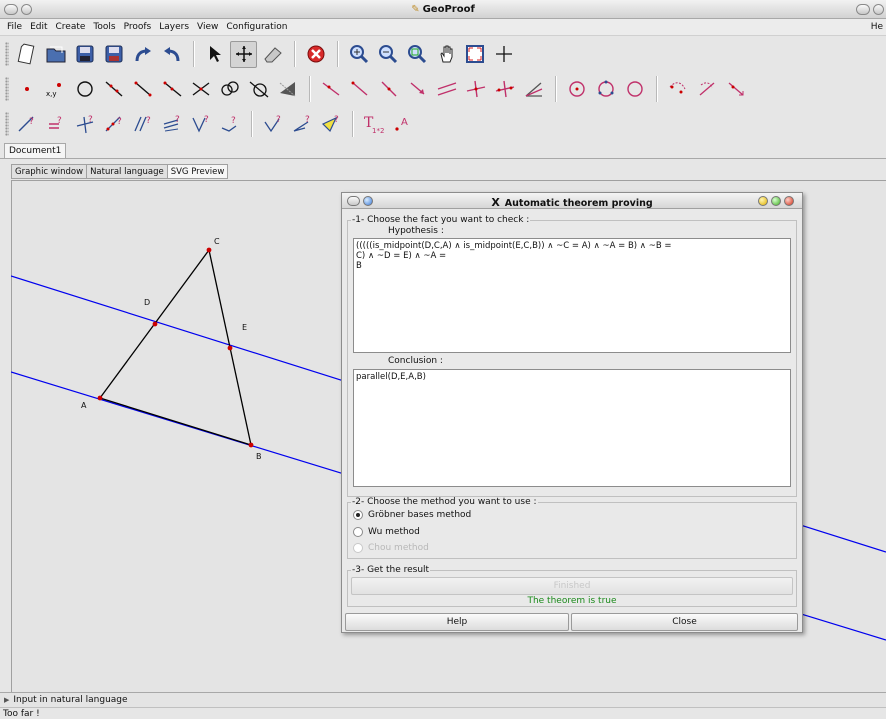 The image size is (886, 719). I want to click on method-wu-option: Wu method, so click(386, 532).